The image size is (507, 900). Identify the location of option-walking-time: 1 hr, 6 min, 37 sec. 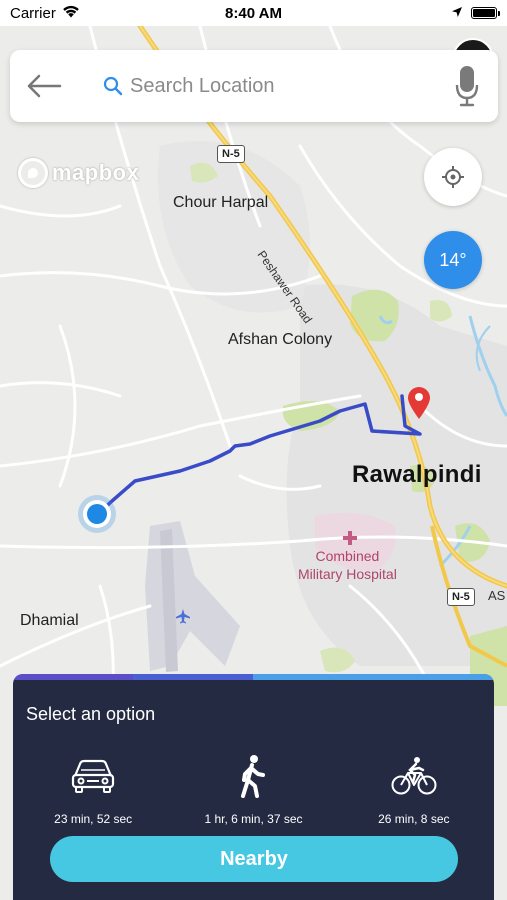
(253, 819).